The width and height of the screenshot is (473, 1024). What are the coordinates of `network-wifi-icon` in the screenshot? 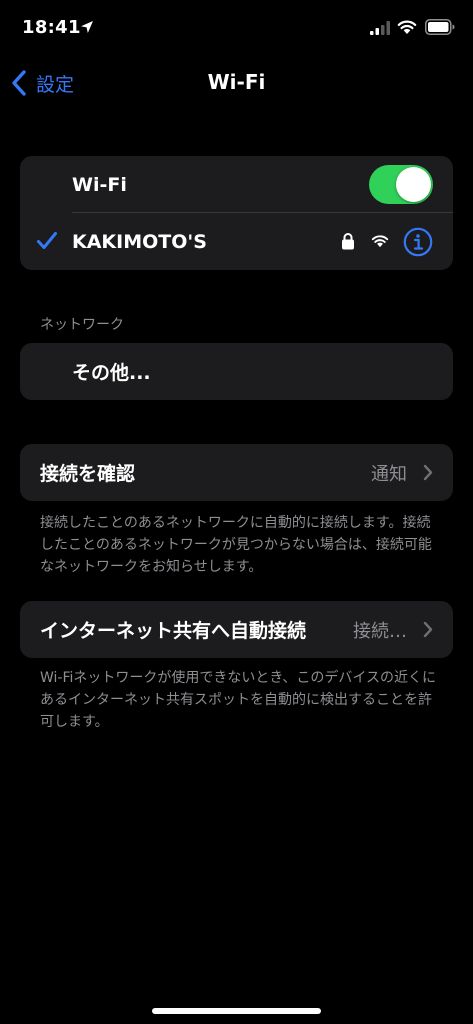 It's located at (380, 241).